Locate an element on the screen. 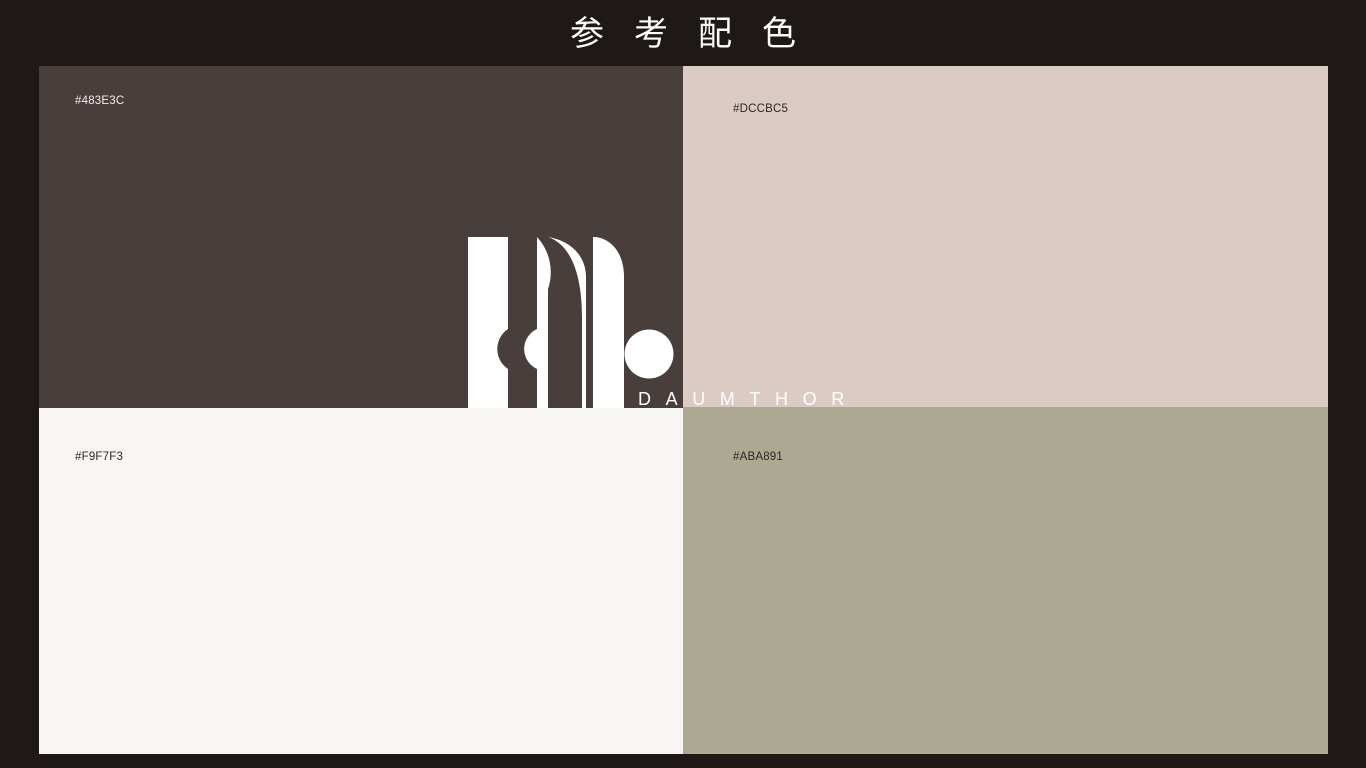 Image resolution: width=1366 pixels, height=768 pixels. color-code-label: #483E3C is located at coordinates (100, 101).